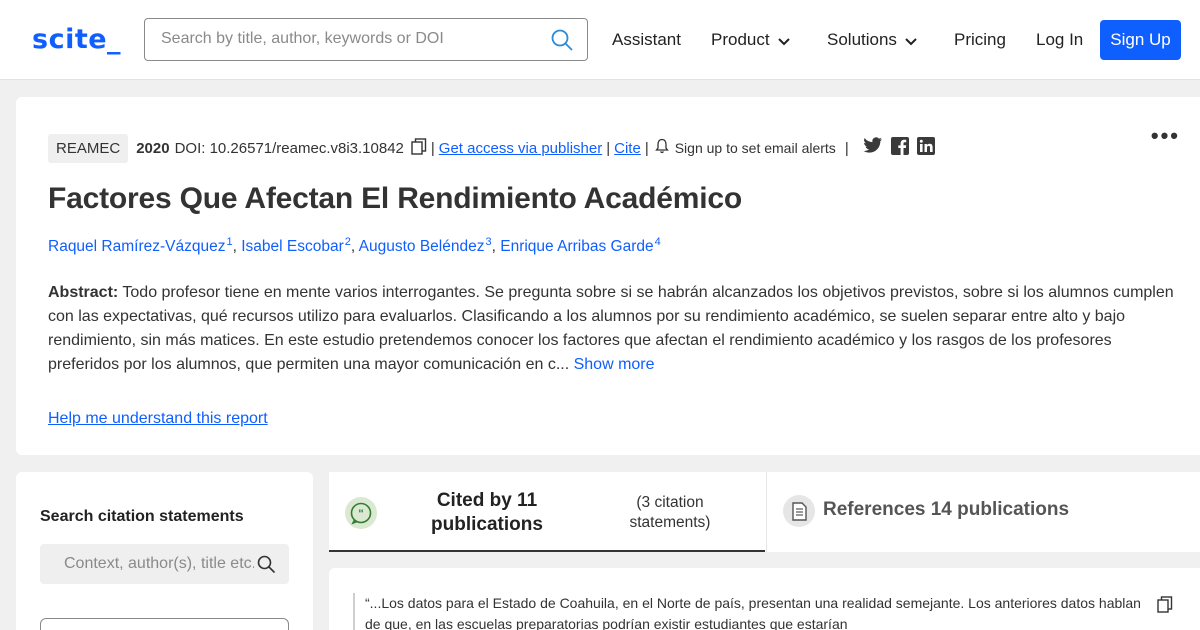  Describe the element at coordinates (153, 148) in the screenshot. I see `publication-year: 2020` at that location.